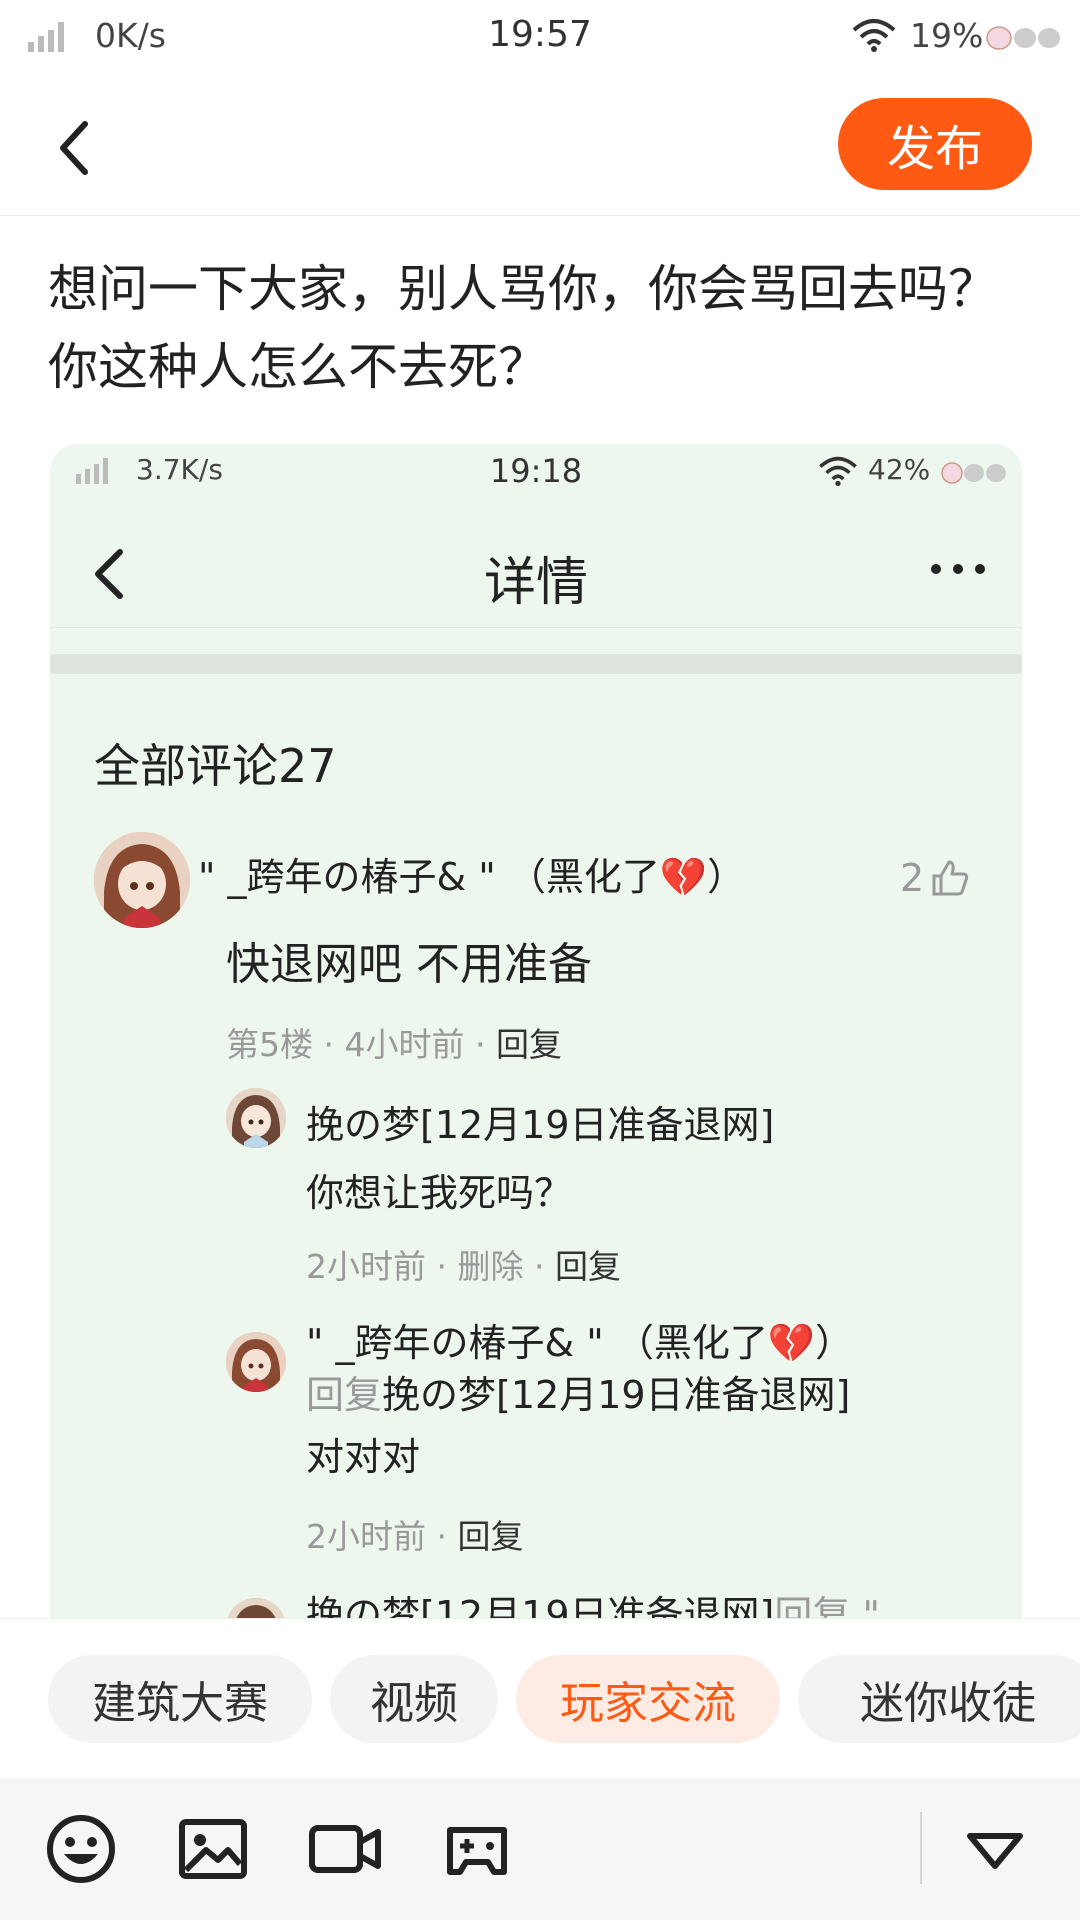 The image size is (1080, 1920). Describe the element at coordinates (130, 35) in the screenshot. I see `network-speed: 0K/s` at that location.